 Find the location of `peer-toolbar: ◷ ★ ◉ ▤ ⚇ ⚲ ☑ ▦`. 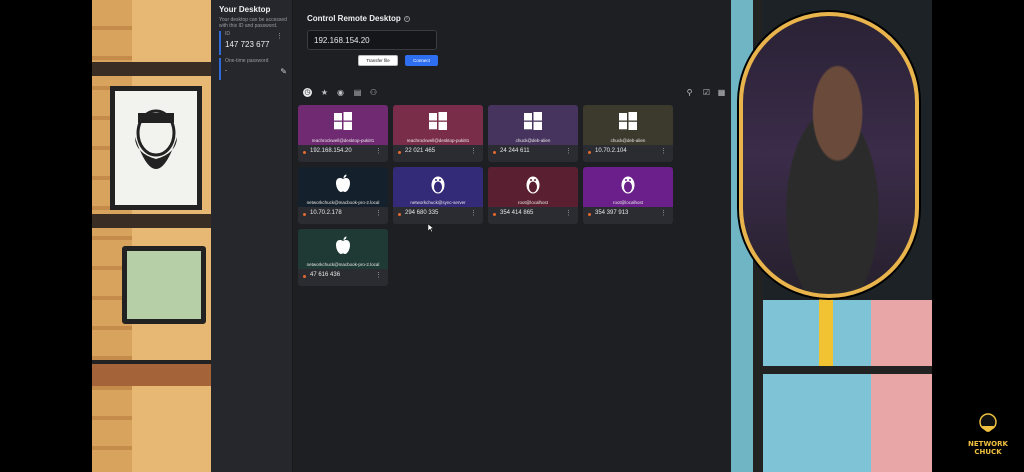

peer-toolbar: ◷ ★ ◉ ▤ ⚇ ⚲ ☑ ▦ is located at coordinates (512, 93).